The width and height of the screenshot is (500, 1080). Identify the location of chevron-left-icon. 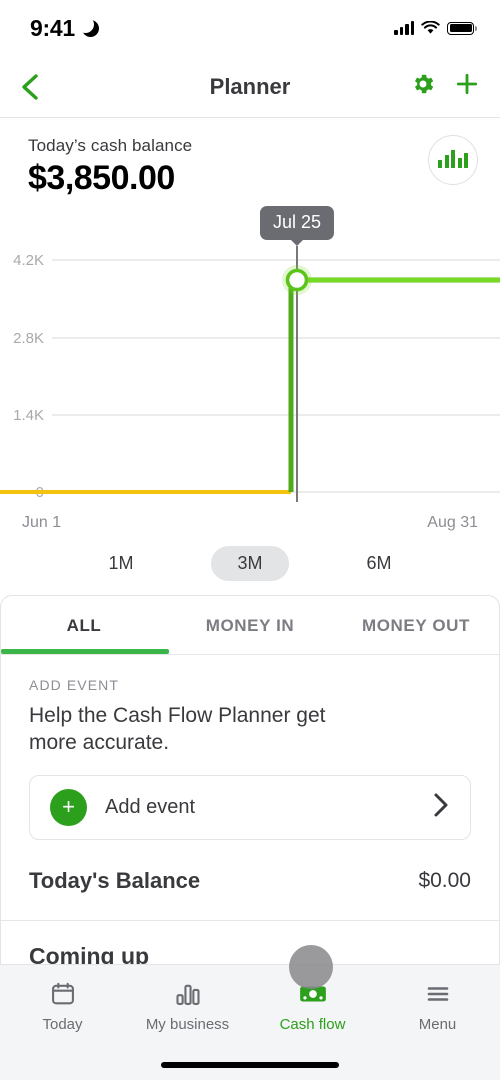
(30, 86).